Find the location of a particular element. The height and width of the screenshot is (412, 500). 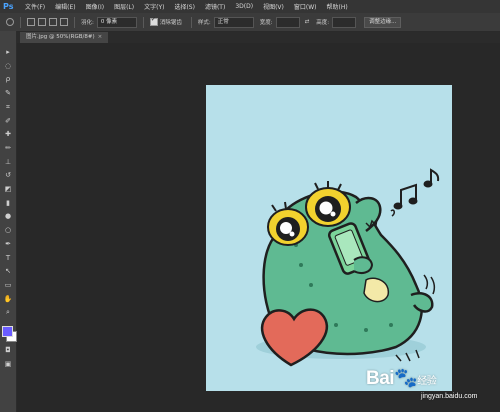

intersect-selection-icon is located at coordinates (64, 22).